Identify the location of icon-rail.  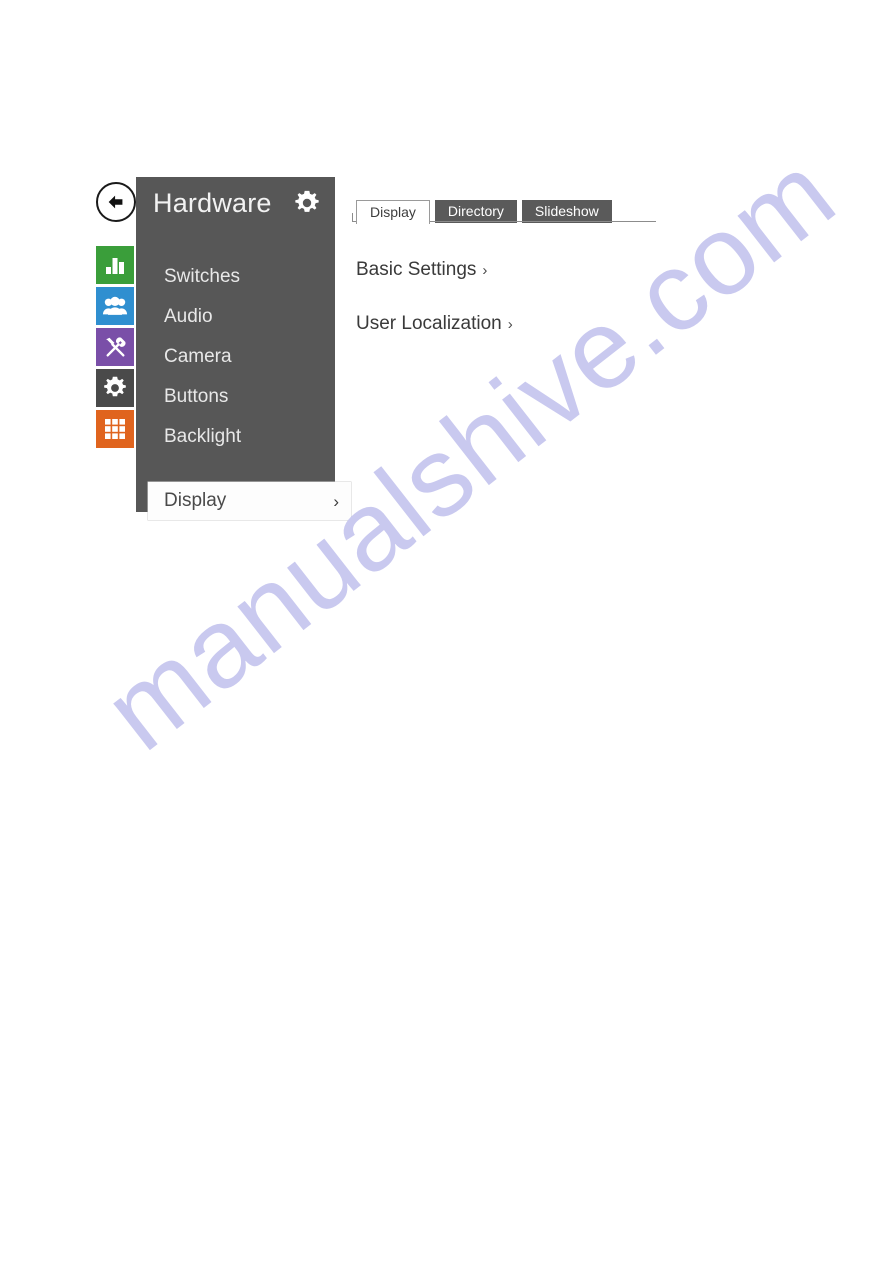
(116, 316).